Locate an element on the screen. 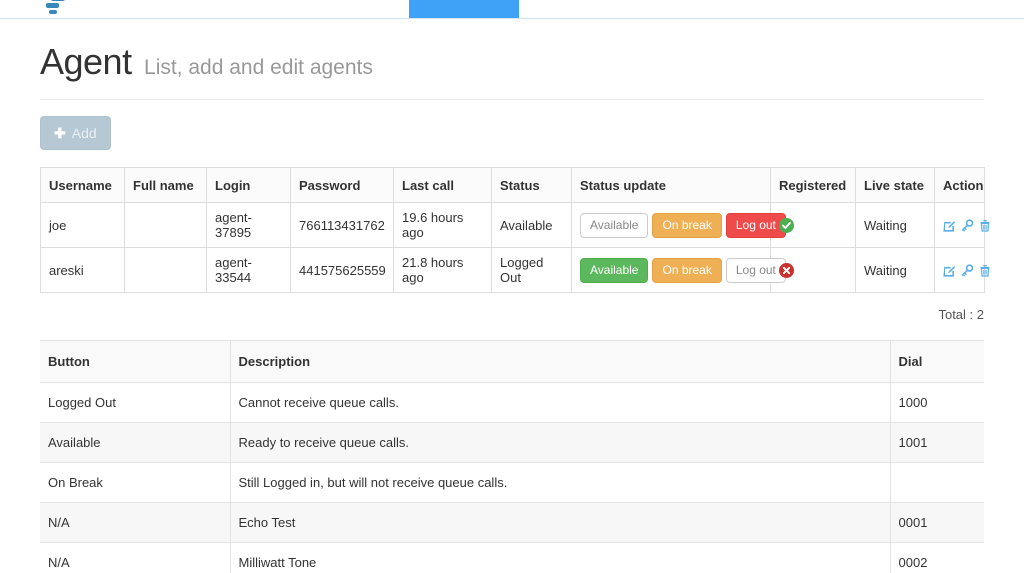  plus-icon: ✚ is located at coordinates (60, 133).